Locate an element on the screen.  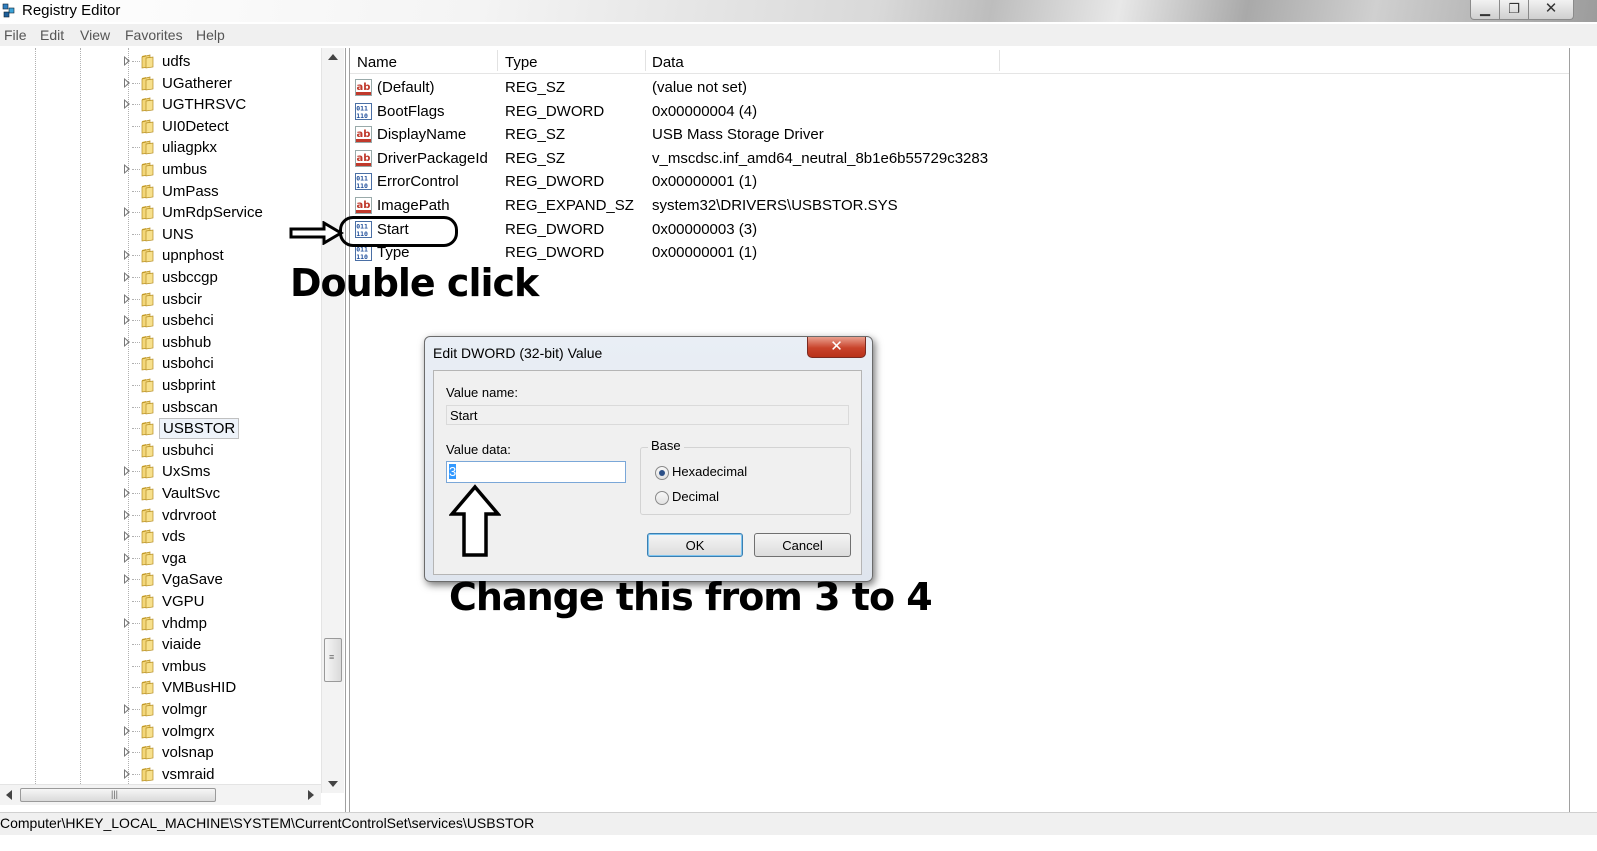
column-header-name: Name is located at coordinates (377, 62).